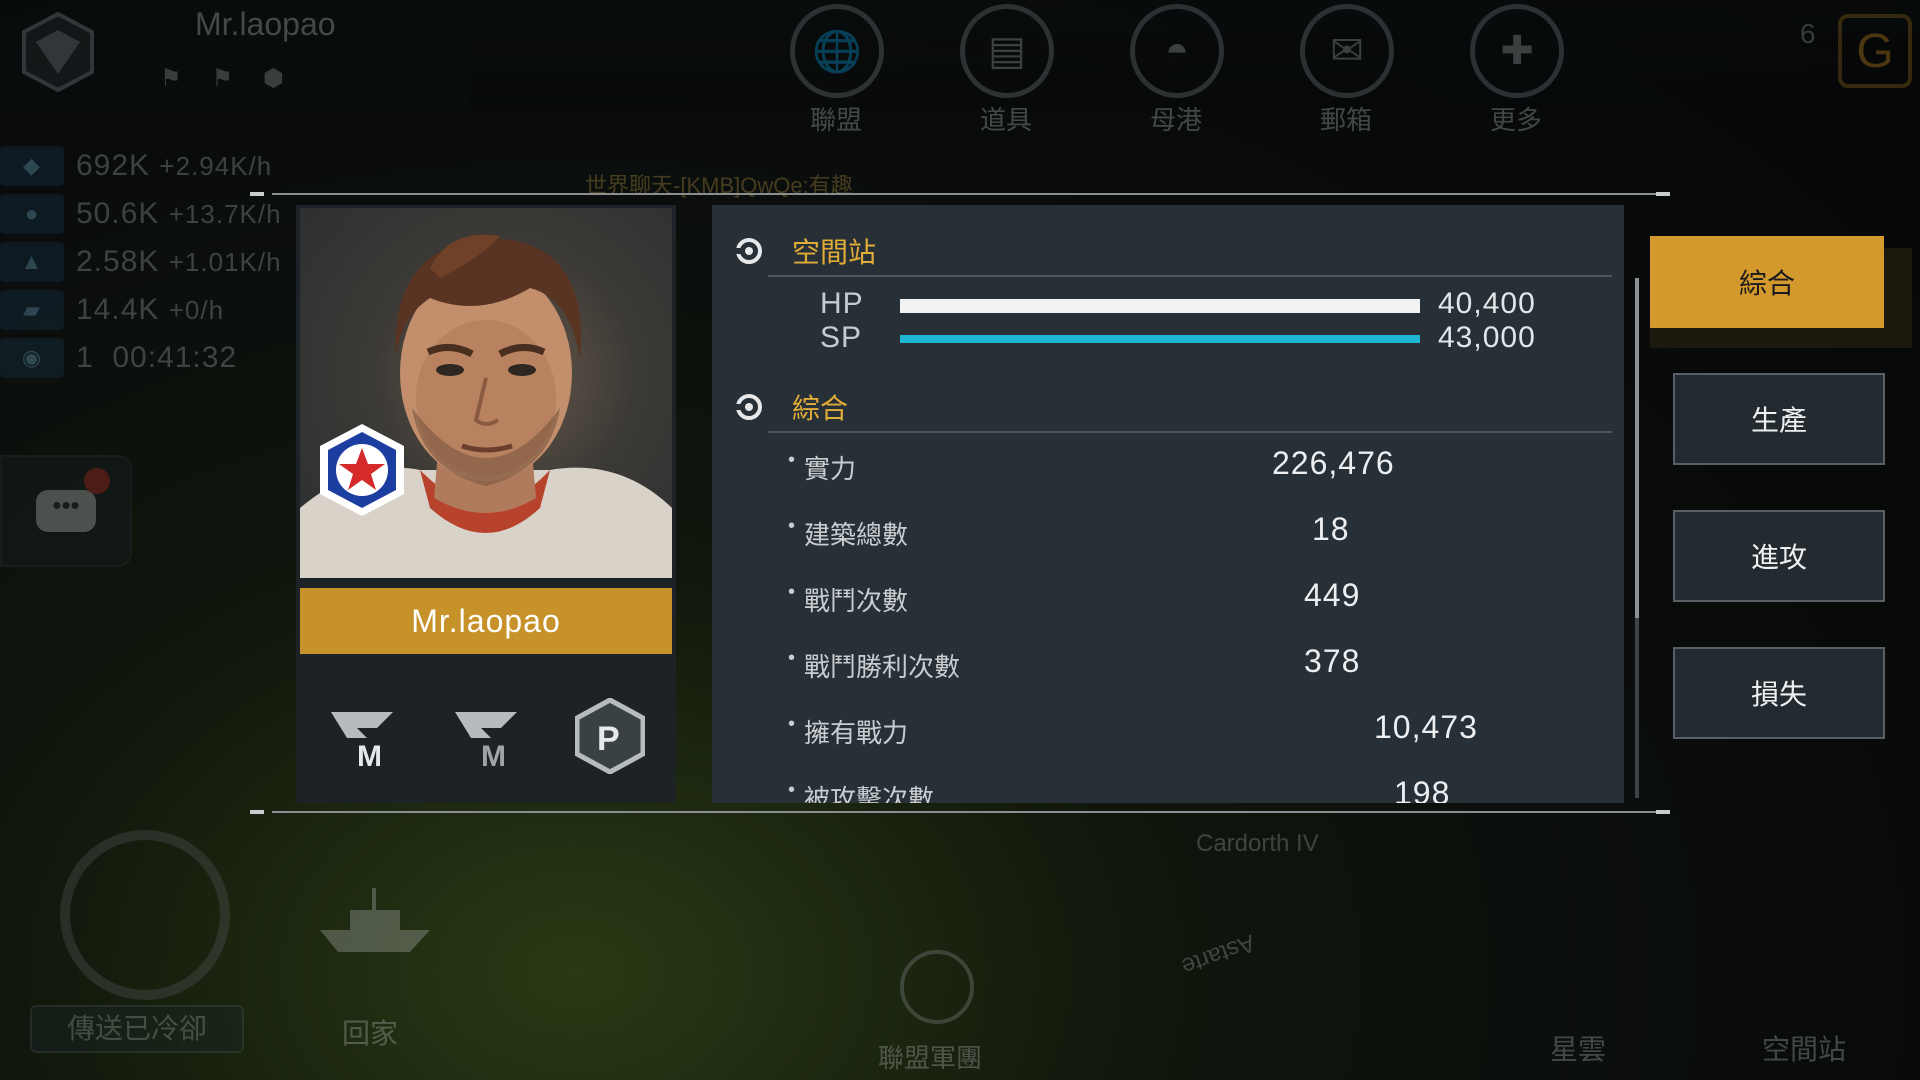 The width and height of the screenshot is (1920, 1080). What do you see at coordinates (175, 357) in the screenshot?
I see `resource-timer: 00:41:32` at bounding box center [175, 357].